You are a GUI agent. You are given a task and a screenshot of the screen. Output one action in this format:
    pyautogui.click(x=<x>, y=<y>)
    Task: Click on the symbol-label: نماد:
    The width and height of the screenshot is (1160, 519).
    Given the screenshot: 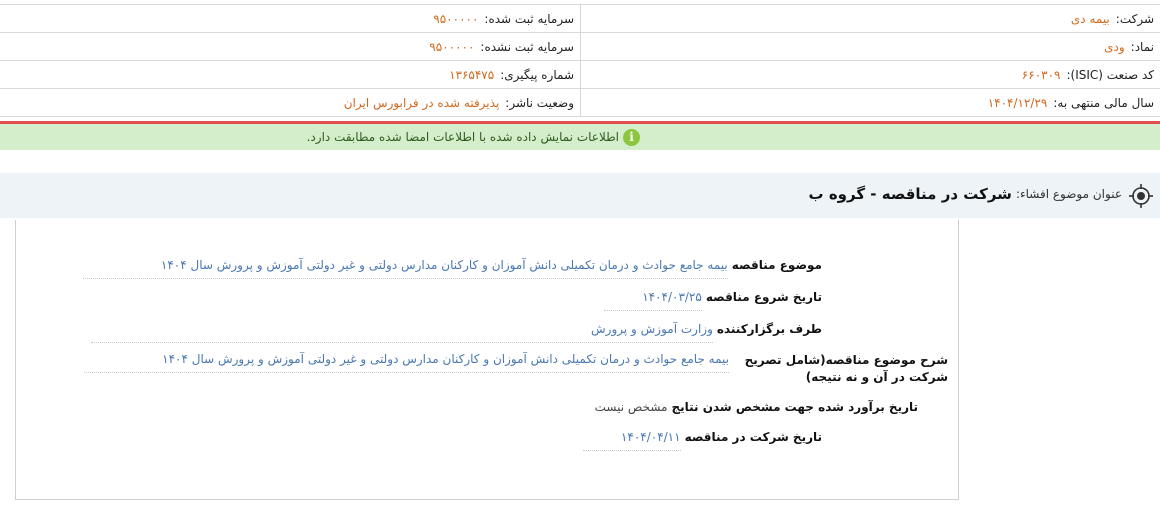 What is the action you would take?
    pyautogui.click(x=1142, y=46)
    